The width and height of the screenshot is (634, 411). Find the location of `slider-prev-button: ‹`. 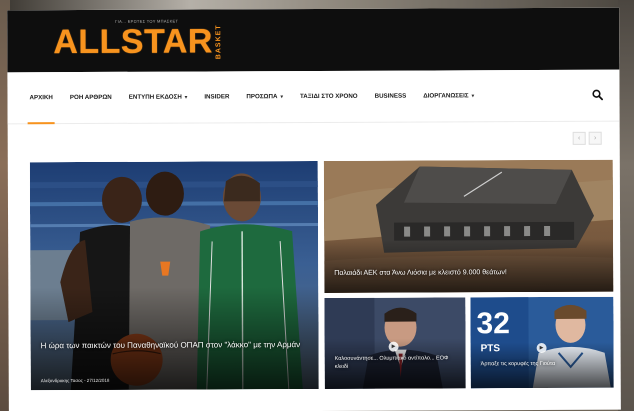

slider-prev-button: ‹ is located at coordinates (579, 138).